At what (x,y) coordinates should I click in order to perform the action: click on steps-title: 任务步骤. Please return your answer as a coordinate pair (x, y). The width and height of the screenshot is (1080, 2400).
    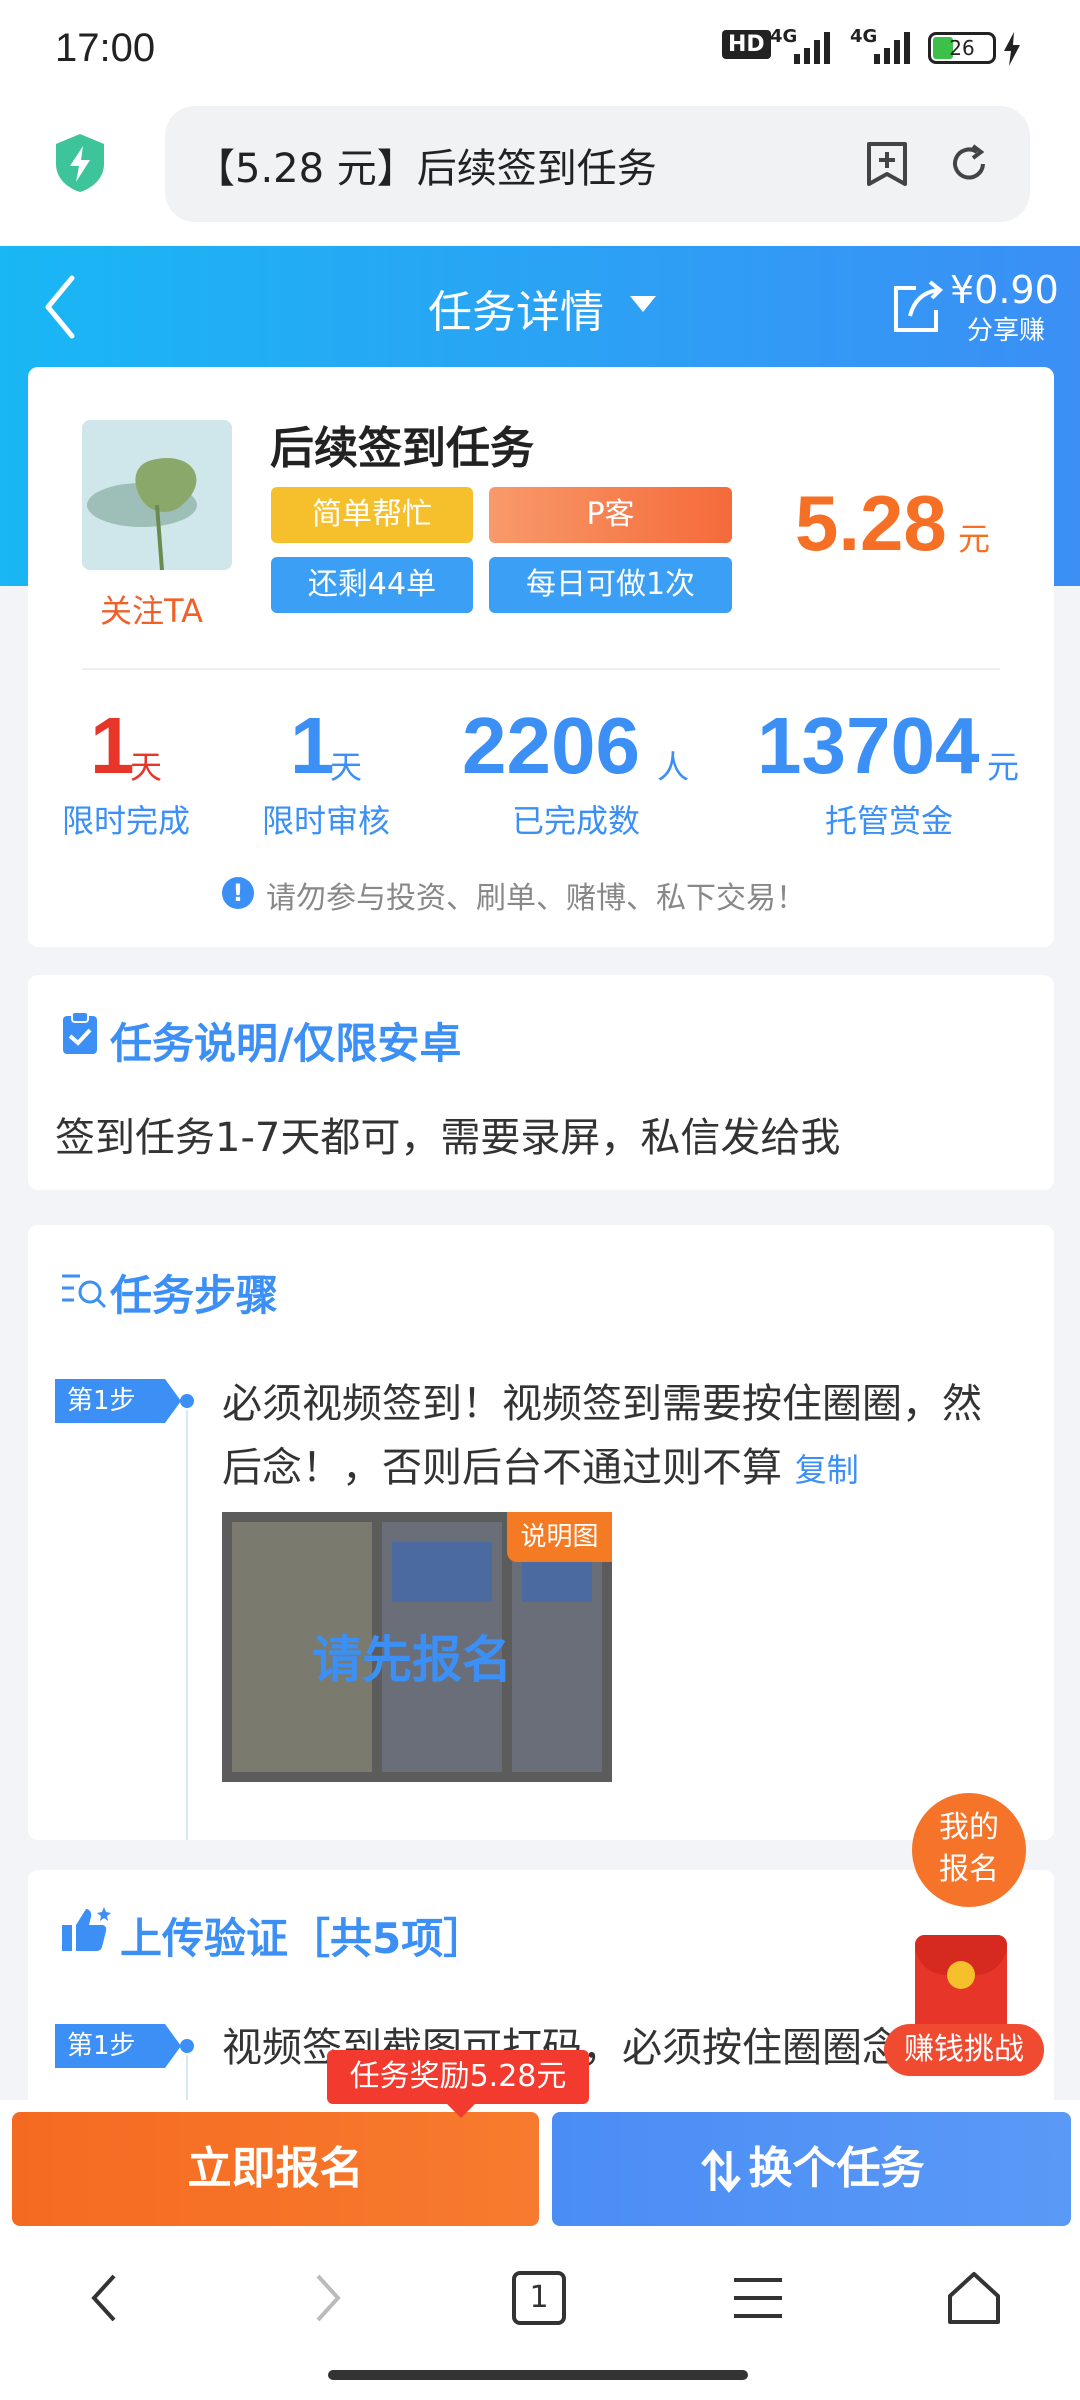
    Looking at the image, I should click on (194, 1295).